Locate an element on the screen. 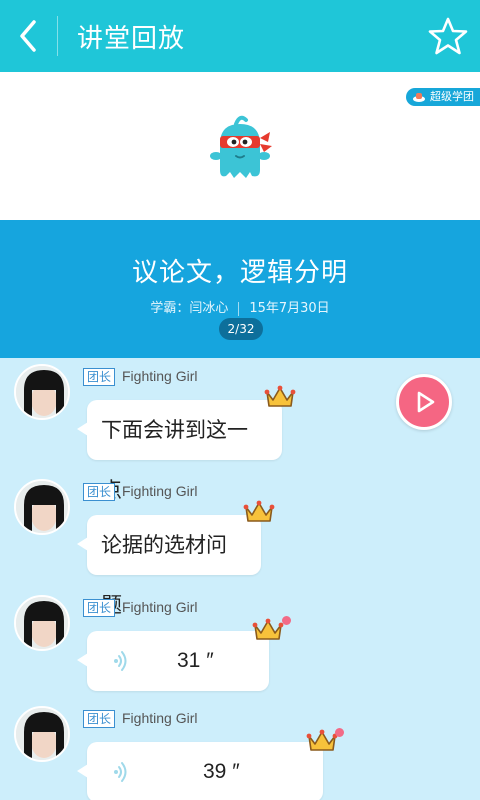 Image resolution: width=480 pixels, height=800 pixels. meta-divider is located at coordinates (239, 308).